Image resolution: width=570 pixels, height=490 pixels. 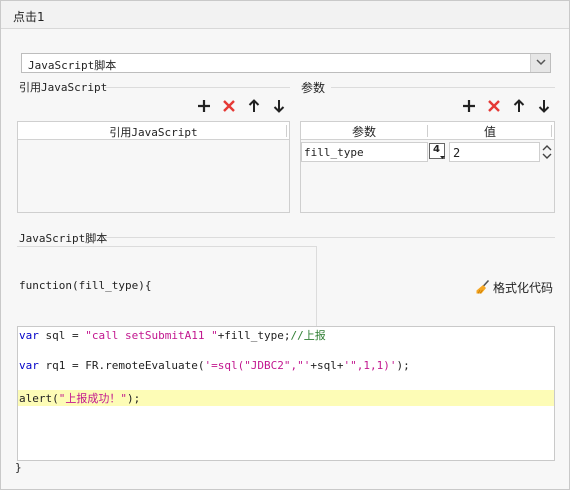 I want to click on param-type-selector: 4, so click(x=437, y=151).